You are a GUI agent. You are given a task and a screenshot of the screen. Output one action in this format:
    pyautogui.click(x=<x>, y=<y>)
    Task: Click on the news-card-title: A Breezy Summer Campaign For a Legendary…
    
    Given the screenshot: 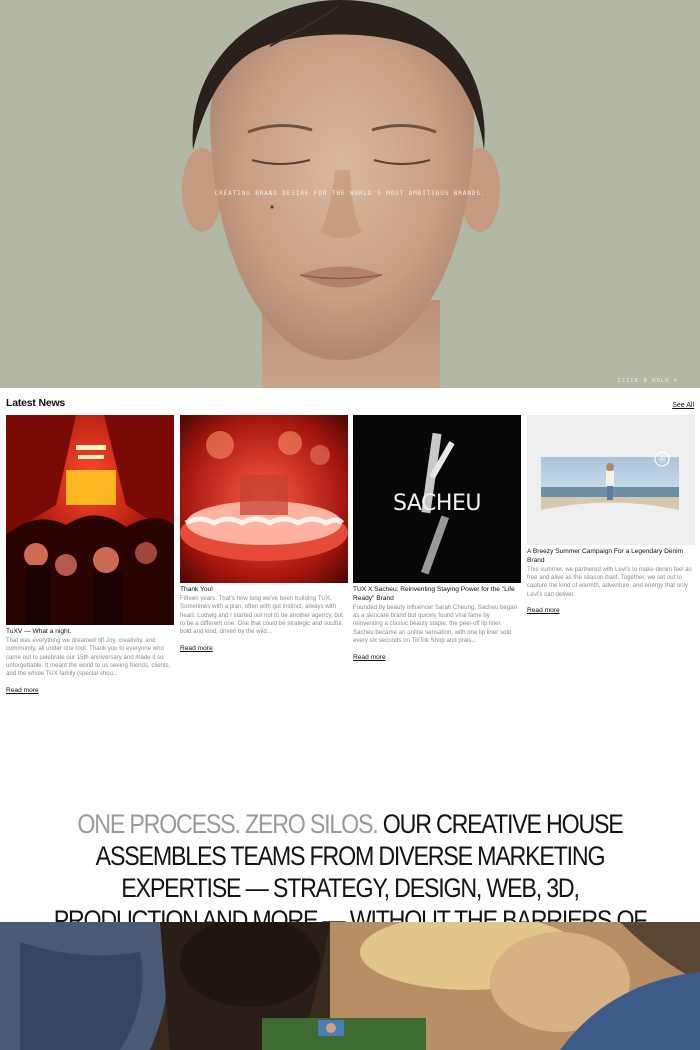 What is the action you would take?
    pyautogui.click(x=611, y=557)
    